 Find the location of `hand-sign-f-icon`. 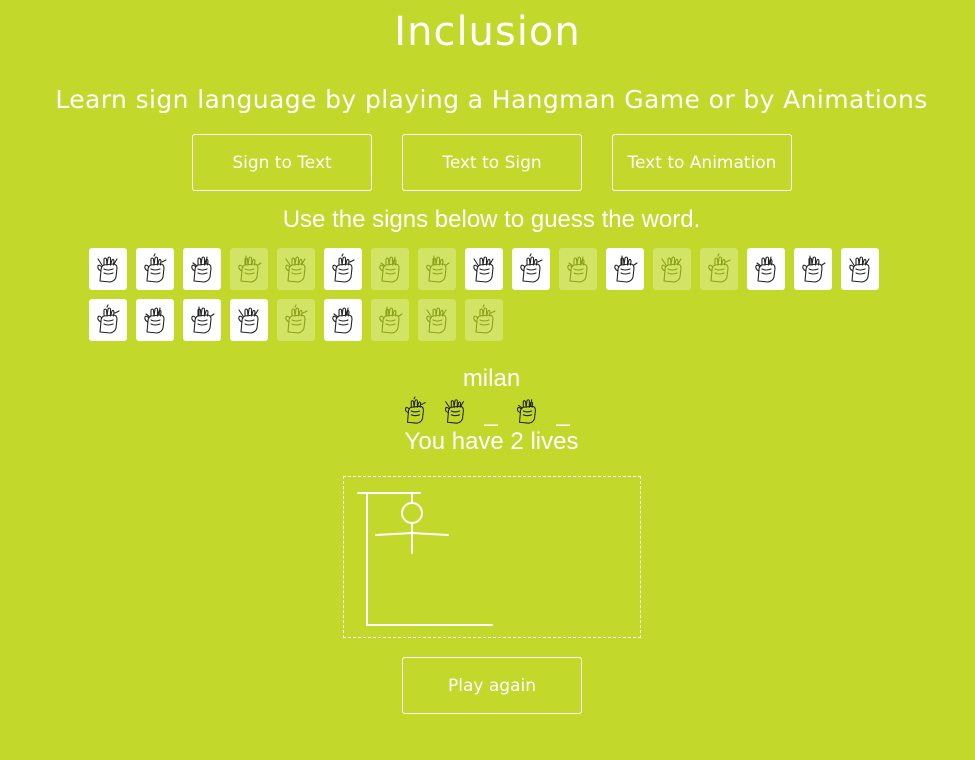

hand-sign-f-icon is located at coordinates (203, 320).